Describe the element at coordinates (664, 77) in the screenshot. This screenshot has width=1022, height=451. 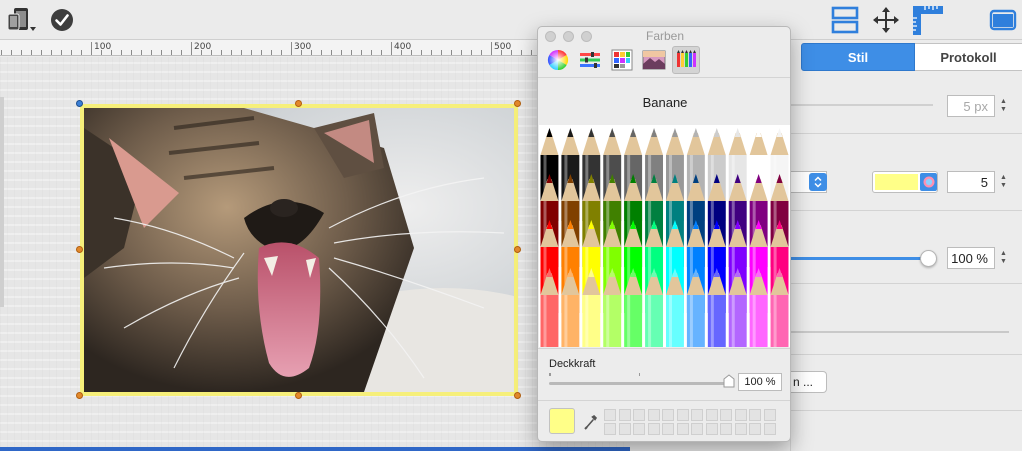
I see `panel-divider` at that location.